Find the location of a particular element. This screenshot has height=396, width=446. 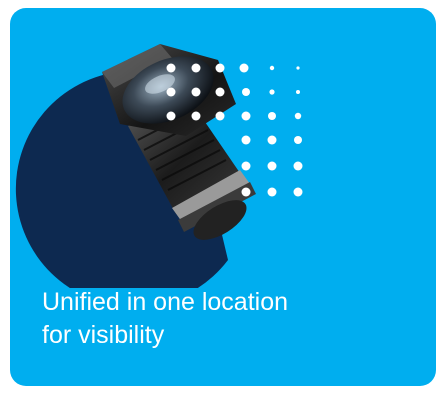

caption-line-1: Unified in one location is located at coordinates (165, 302).